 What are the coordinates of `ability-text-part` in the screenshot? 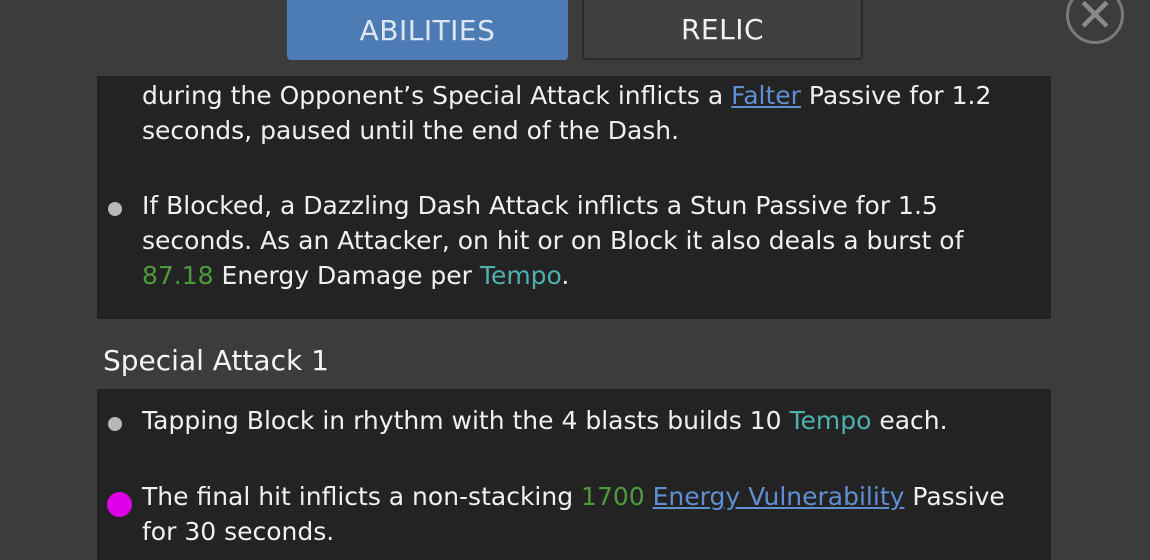 It's located at (649, 496).